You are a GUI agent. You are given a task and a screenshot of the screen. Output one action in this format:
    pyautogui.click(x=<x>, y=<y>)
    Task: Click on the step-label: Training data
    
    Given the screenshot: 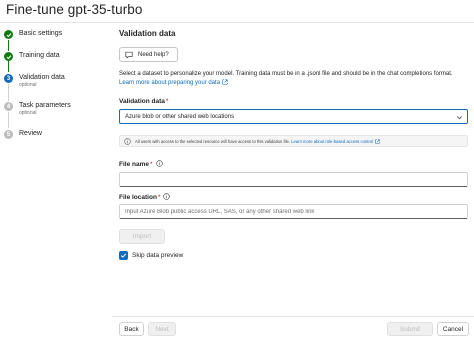 What is the action you would take?
    pyautogui.click(x=39, y=55)
    